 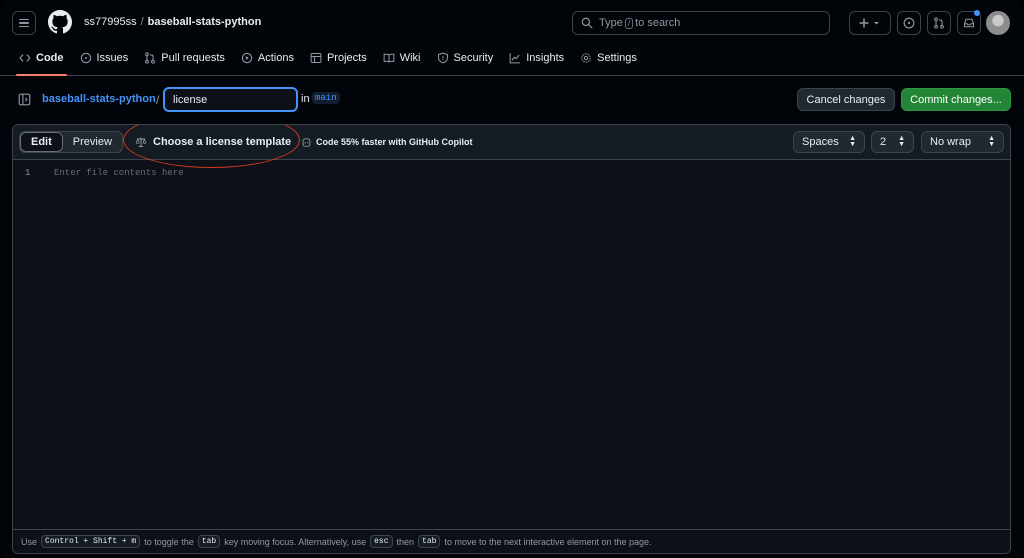 What do you see at coordinates (193, 58) in the screenshot?
I see `tab-label: Pull requests` at bounding box center [193, 58].